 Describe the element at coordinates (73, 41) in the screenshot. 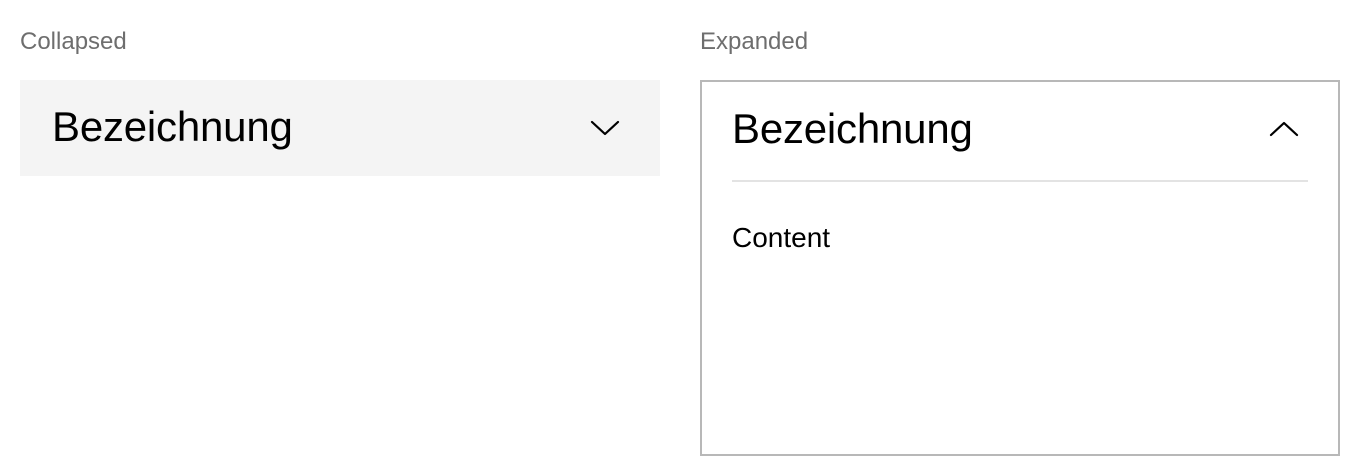

I see `collapsed-section-label: Collapsed` at that location.